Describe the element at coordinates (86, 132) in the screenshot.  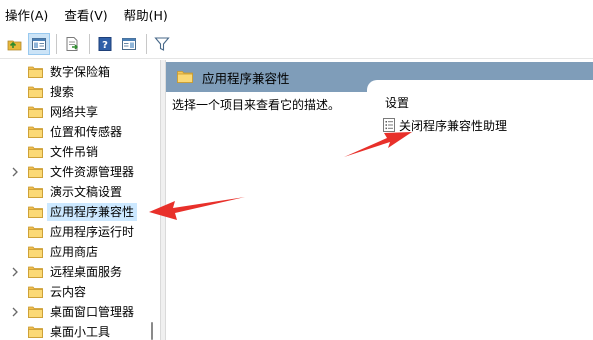
I see `tree-item-label: 位置和传感器` at that location.